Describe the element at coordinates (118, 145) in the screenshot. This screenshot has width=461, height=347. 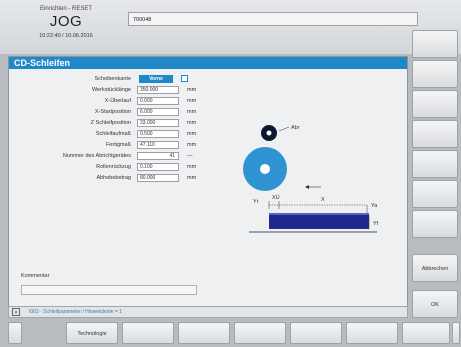
I see `label-fertigmass: Fertigmaß` at that location.